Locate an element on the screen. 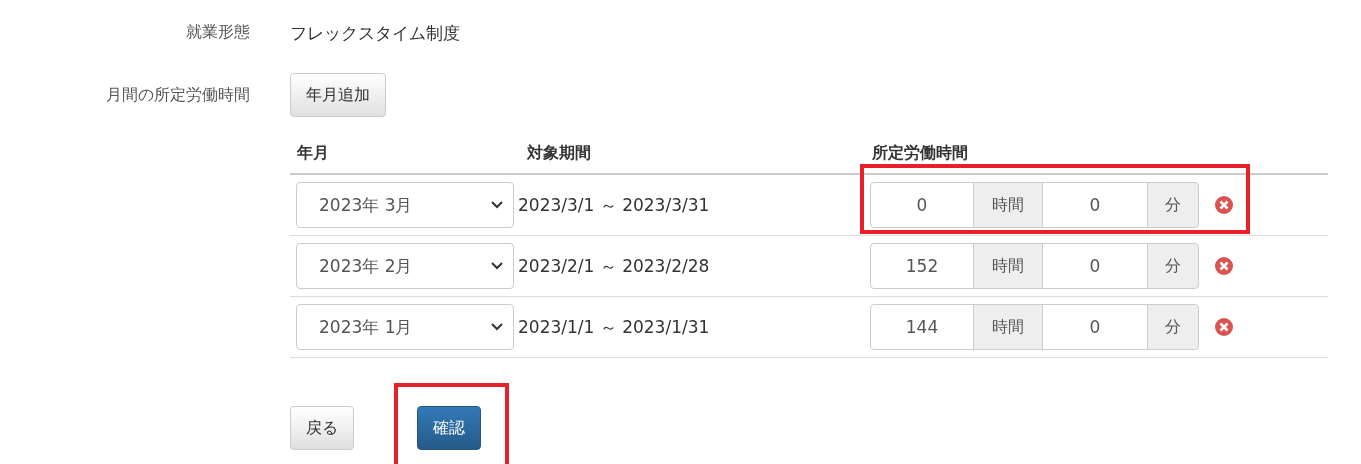  period-text: 2023/3/1 ～ 2023/3/31 is located at coordinates (614, 205).